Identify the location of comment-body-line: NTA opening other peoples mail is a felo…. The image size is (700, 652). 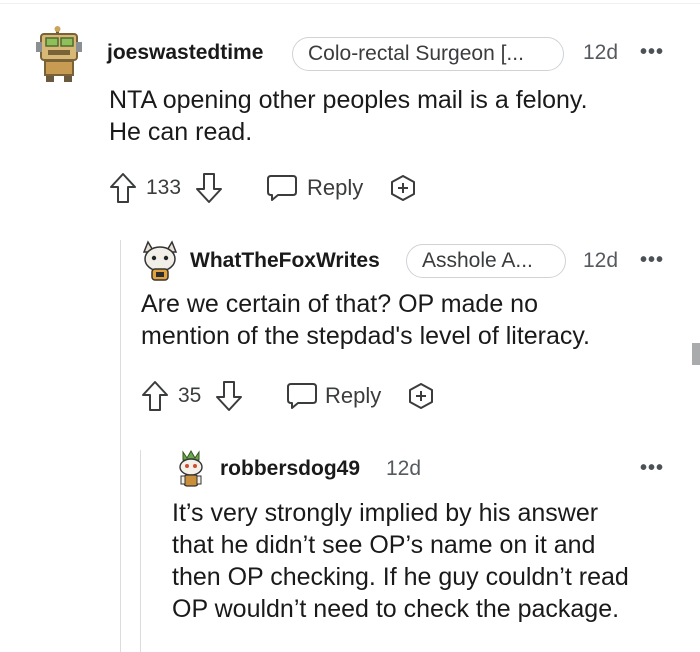
(348, 100).